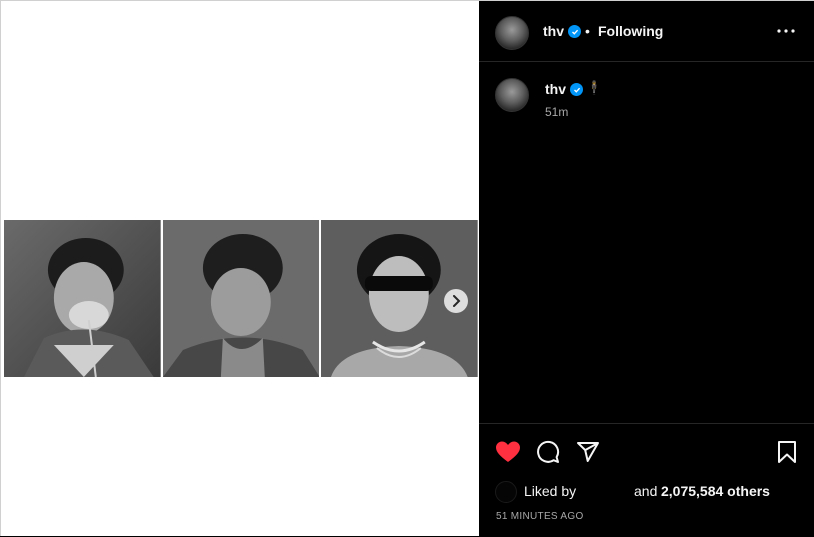 This screenshot has height=537, width=814. I want to click on liked-by-label: Liked by, so click(550, 491).